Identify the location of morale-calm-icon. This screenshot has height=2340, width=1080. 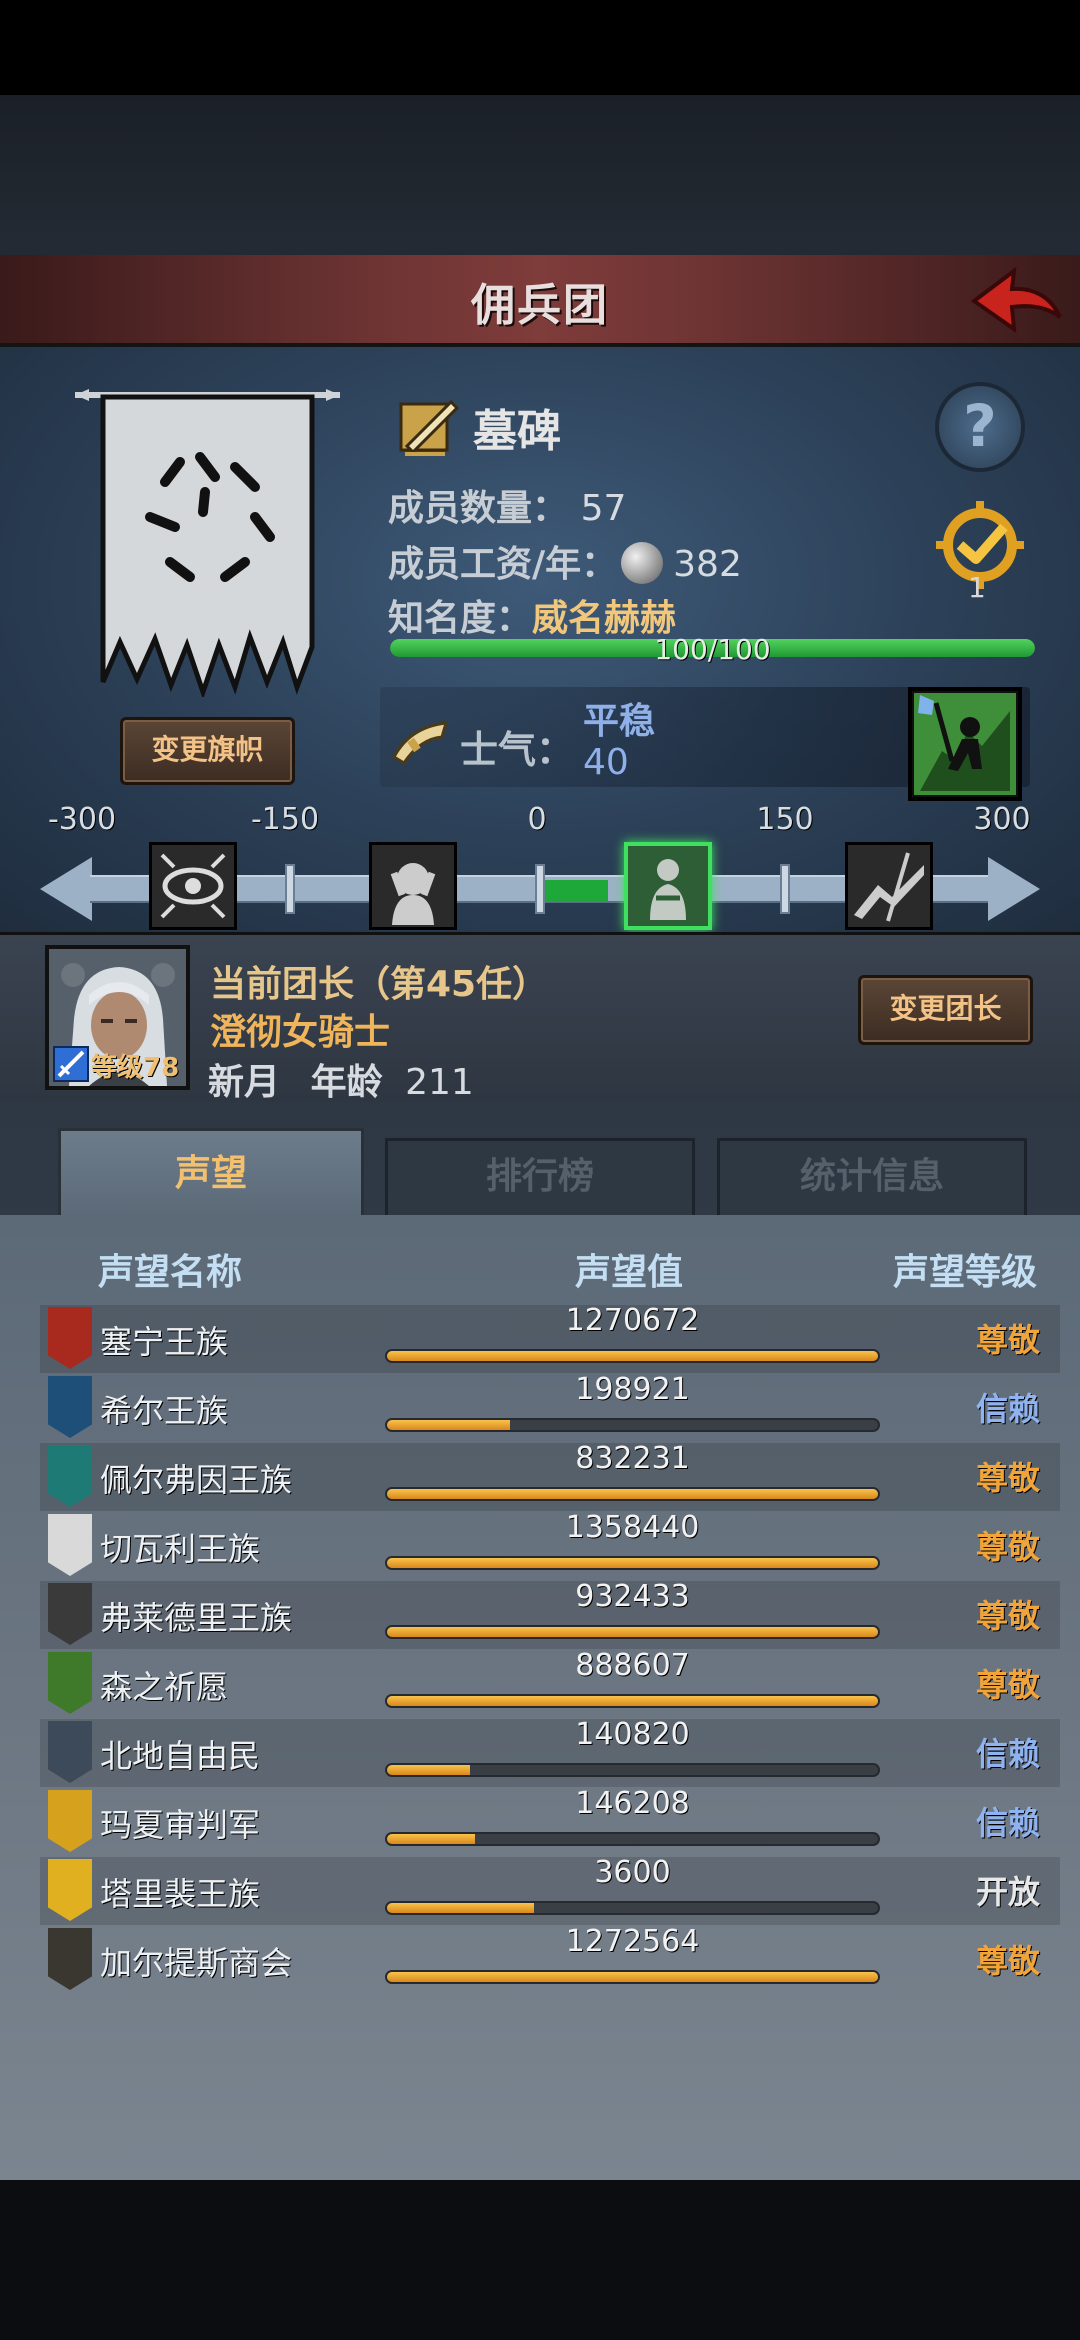
(668, 886).